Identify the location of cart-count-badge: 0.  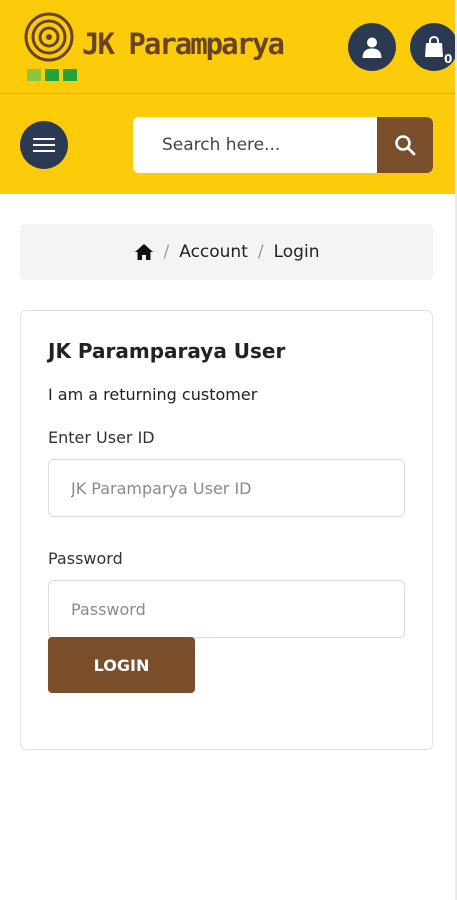
(448, 59).